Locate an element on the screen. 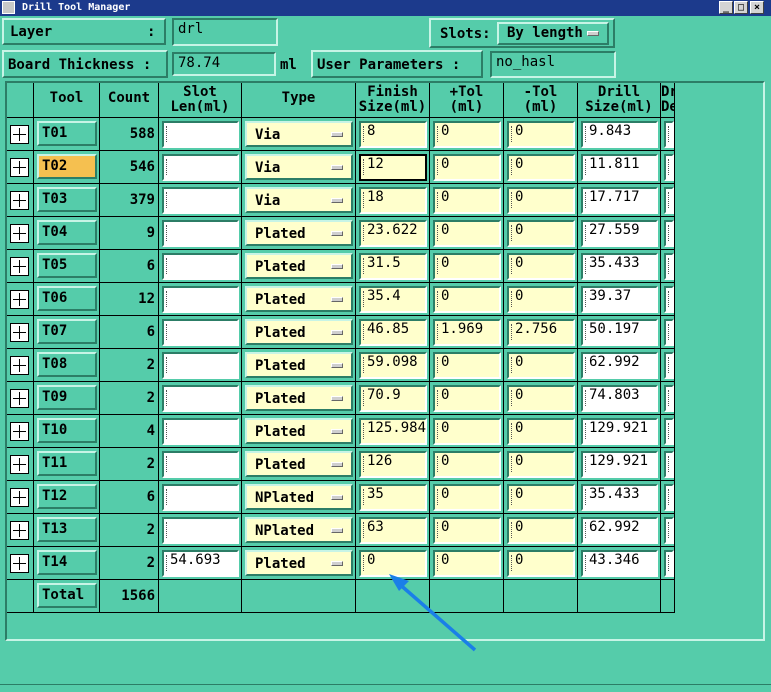  drill-size-input: 35.433 is located at coordinates (619, 497).